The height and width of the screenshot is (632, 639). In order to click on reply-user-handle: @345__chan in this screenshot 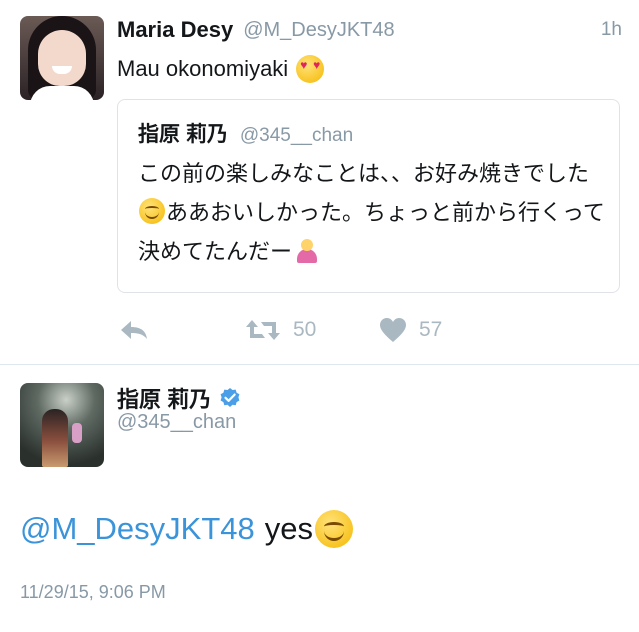, I will do `click(176, 422)`.